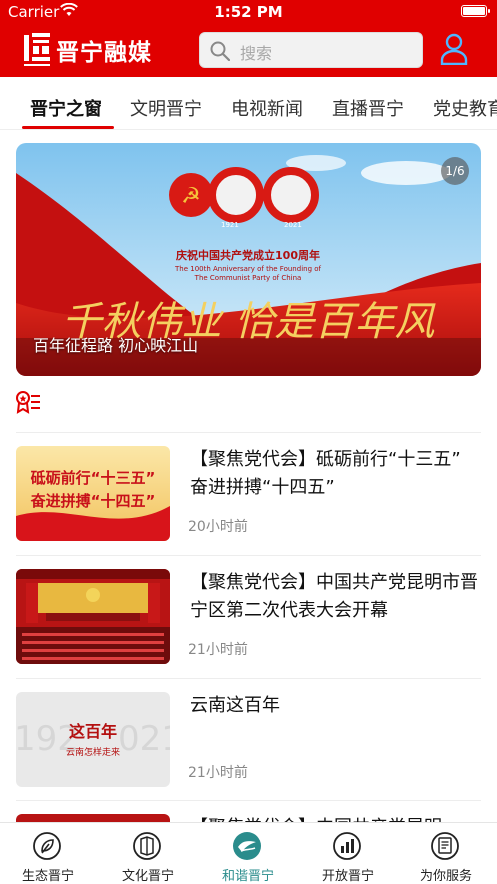 This screenshot has width=497, height=884. What do you see at coordinates (28, 402) in the screenshot?
I see `party-badge-list-icon` at bounding box center [28, 402].